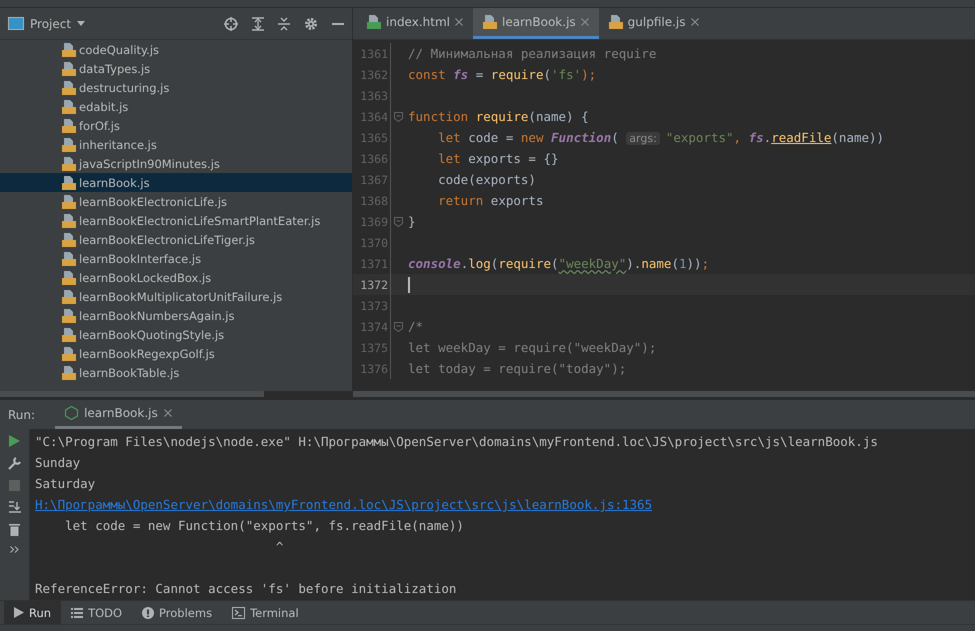 This screenshot has height=631, width=975. What do you see at coordinates (373, 95) in the screenshot?
I see `line-number: 1363` at bounding box center [373, 95].